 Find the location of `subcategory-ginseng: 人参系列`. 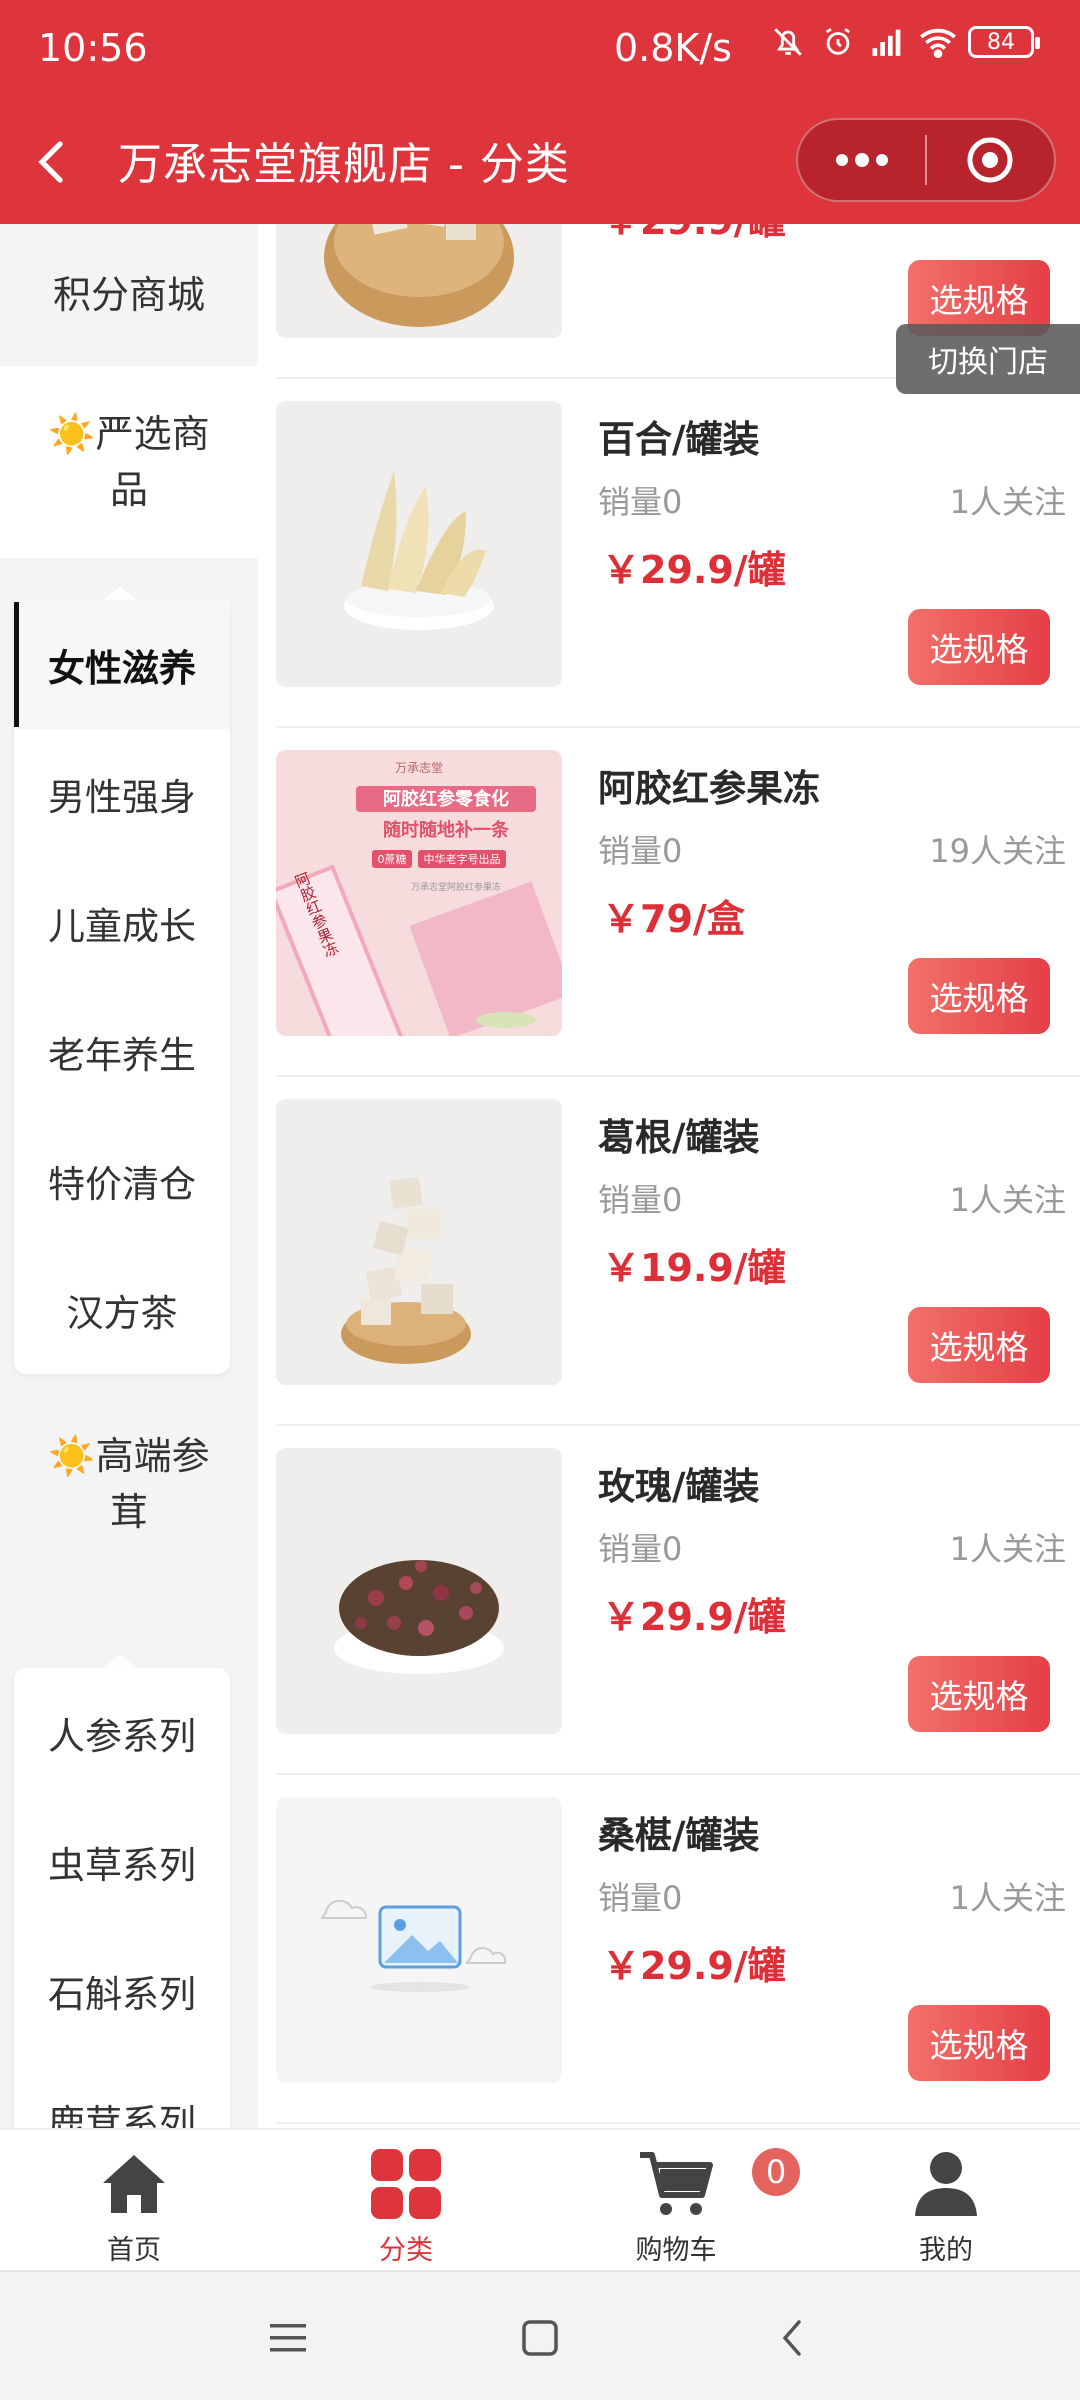

subcategory-ginseng: 人参系列 is located at coordinates (122, 1732).